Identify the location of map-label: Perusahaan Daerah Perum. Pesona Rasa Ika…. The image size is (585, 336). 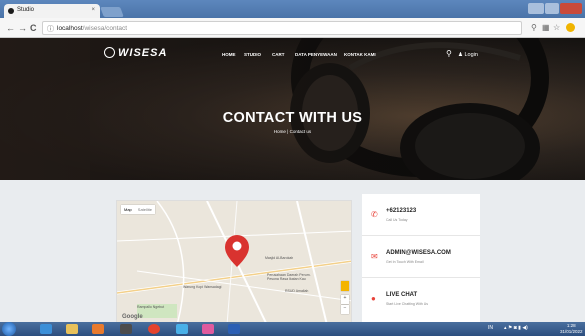
(289, 277).